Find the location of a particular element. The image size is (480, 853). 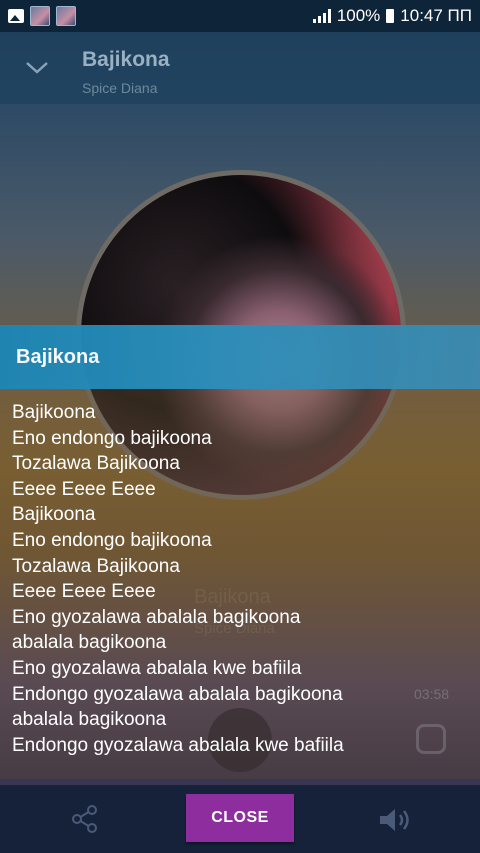

player-header: Bajikona Spice Diana is located at coordinates (240, 68).